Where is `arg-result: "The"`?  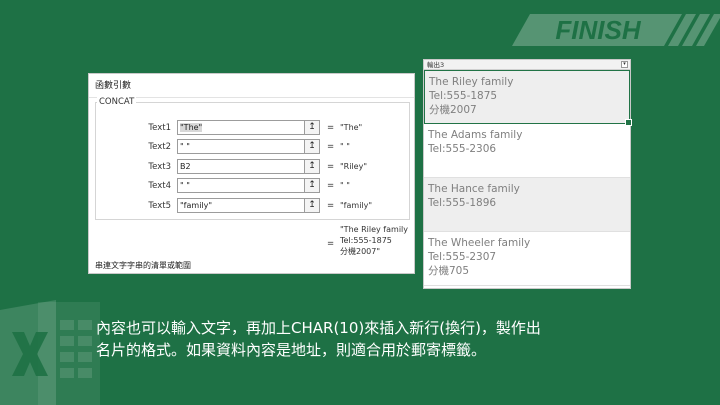
arg-result: "The" is located at coordinates (351, 127).